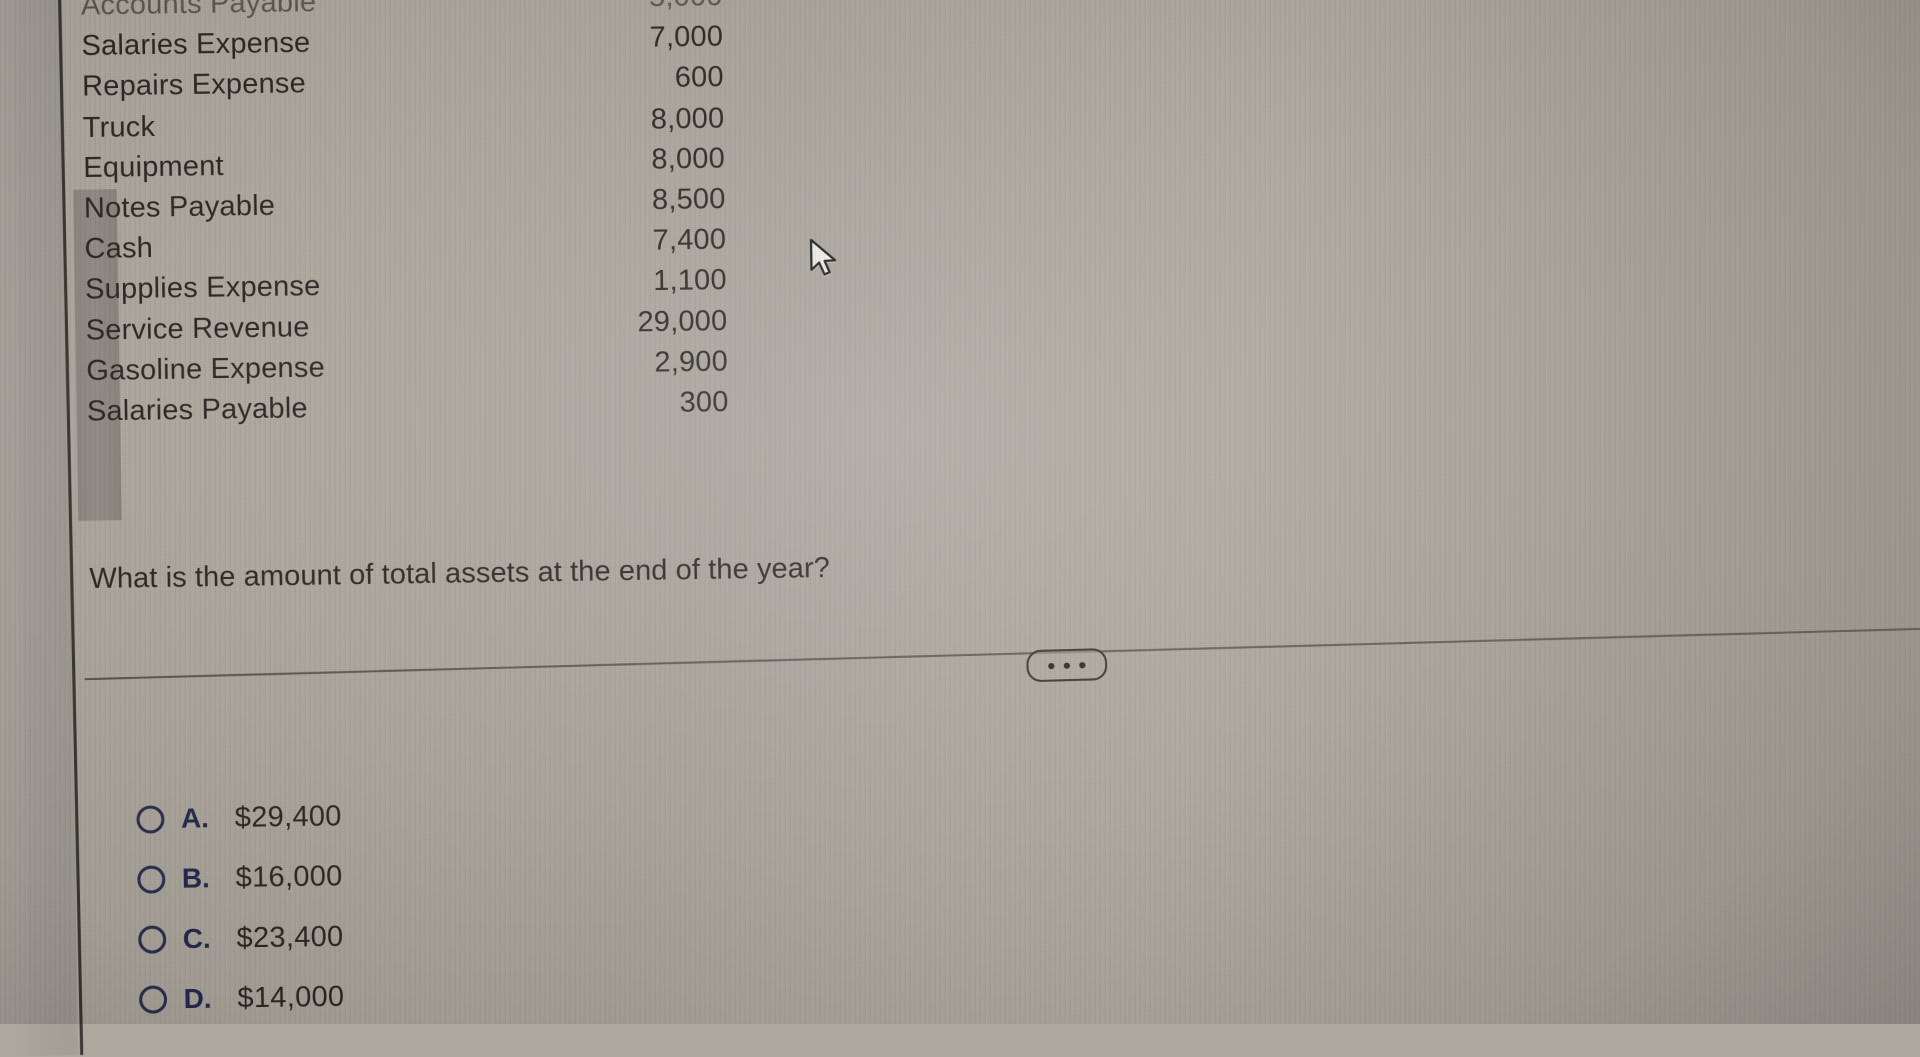 The image size is (1920, 1057). I want to click on mouse-cursor, so click(825, 259).